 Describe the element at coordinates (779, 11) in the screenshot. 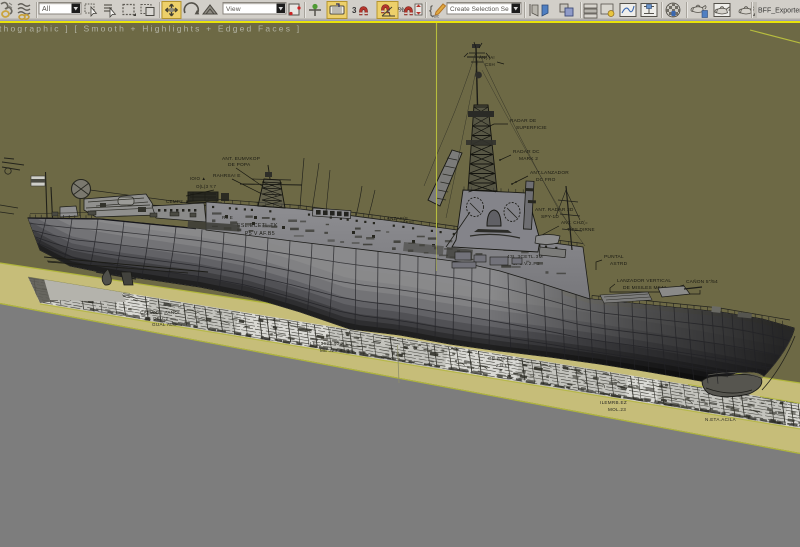

I see `svg-text: BFF_Exporter` at that location.